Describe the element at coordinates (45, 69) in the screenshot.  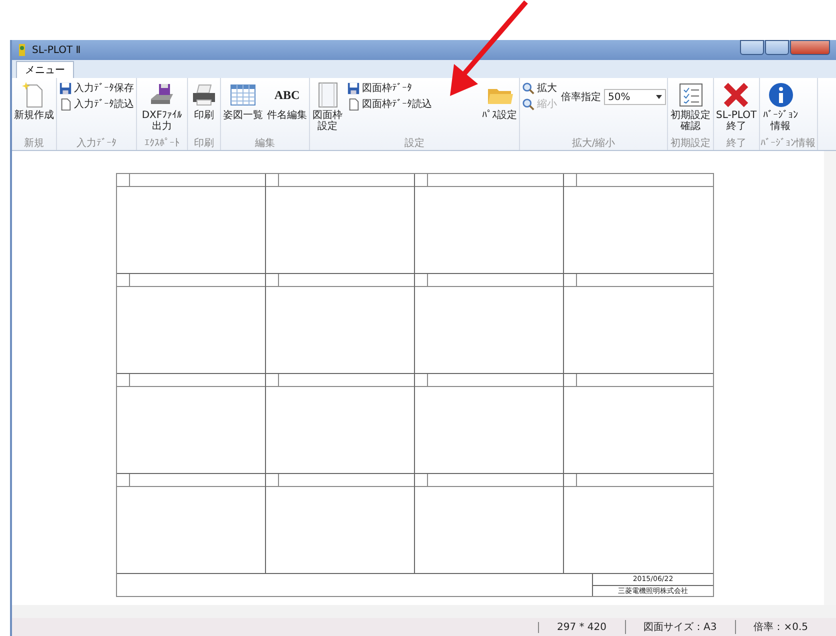
I see `ribbon-tab: メニュー` at that location.